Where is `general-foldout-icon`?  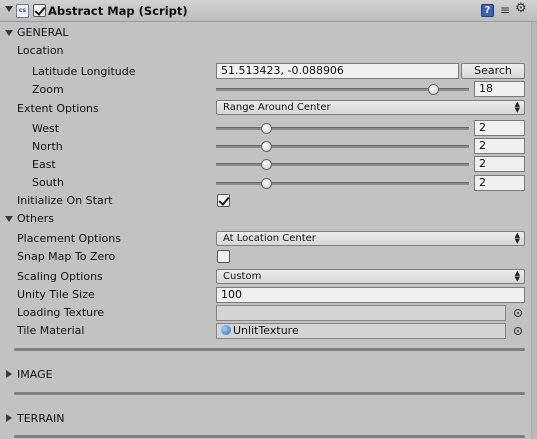
general-foldout-icon is located at coordinates (9, 33).